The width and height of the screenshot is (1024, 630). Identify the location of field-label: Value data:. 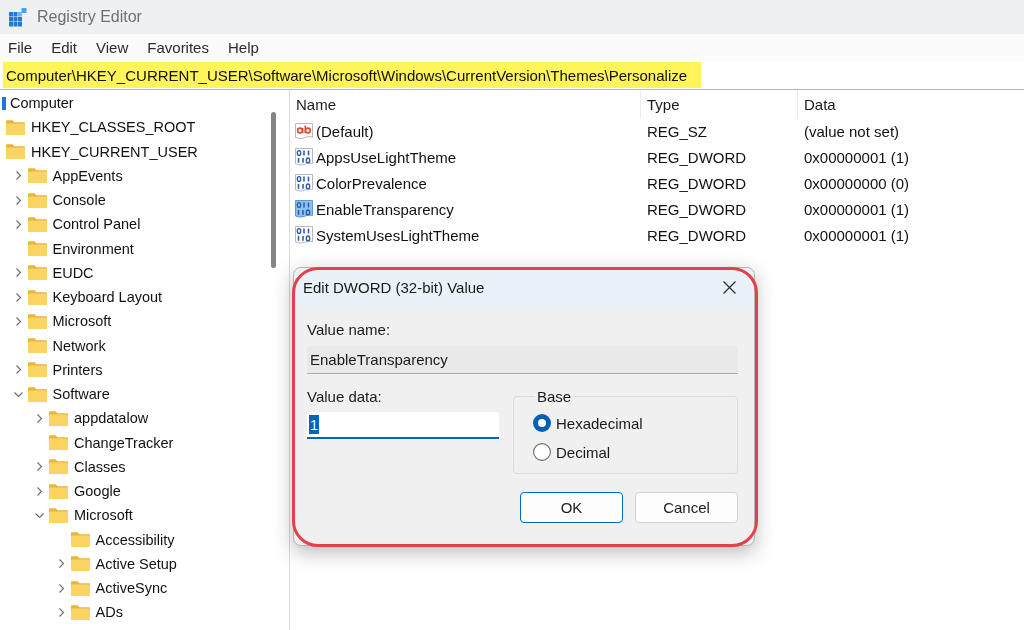
(345, 396).